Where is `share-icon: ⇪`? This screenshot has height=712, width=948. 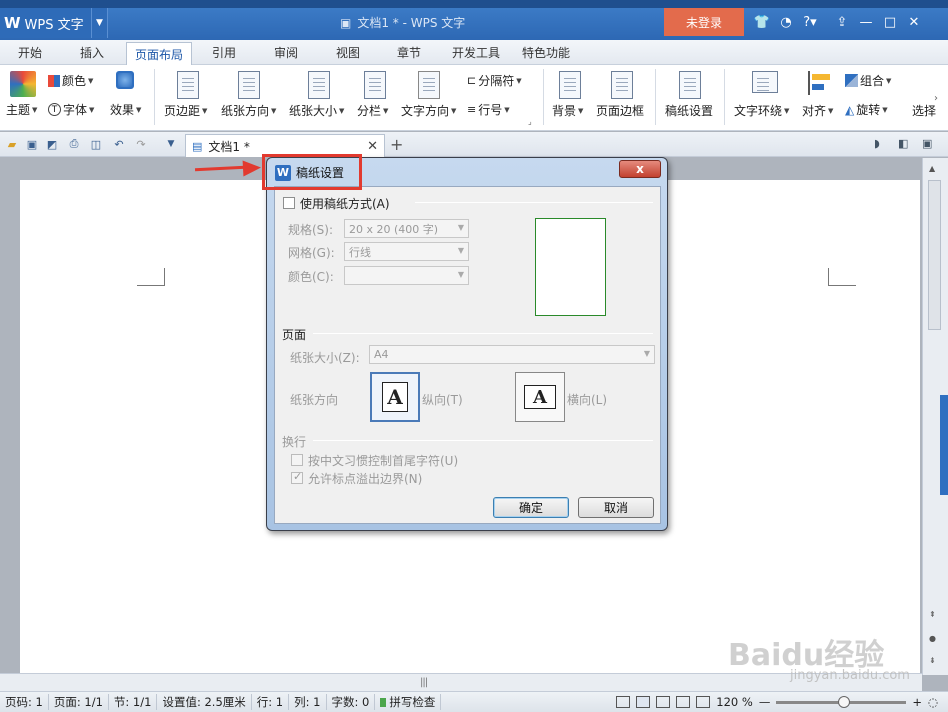 share-icon: ⇪ is located at coordinates (842, 22).